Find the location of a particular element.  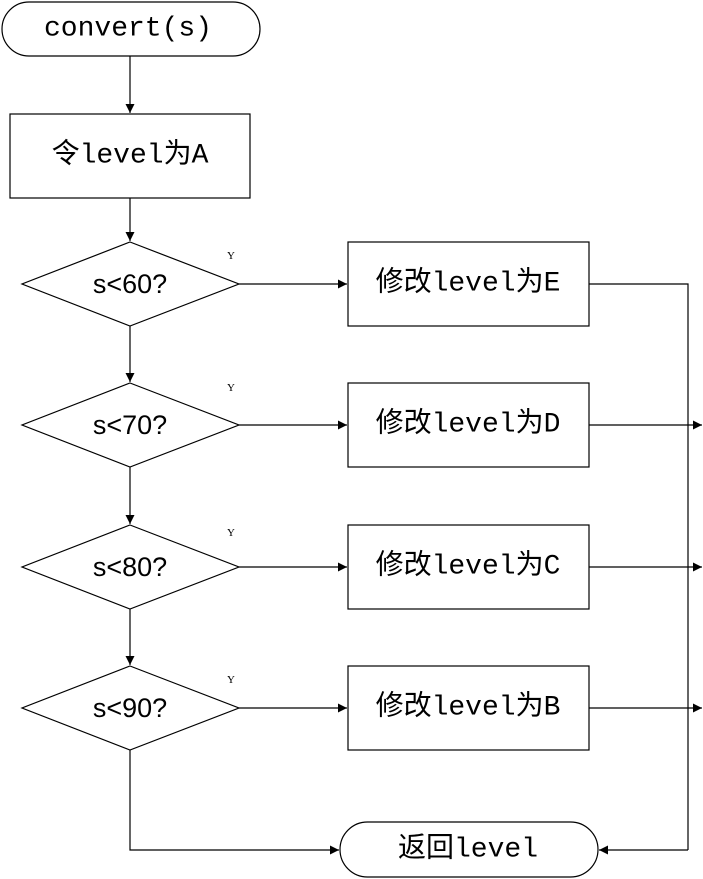

yes-label-2: Y is located at coordinates (231, 388).